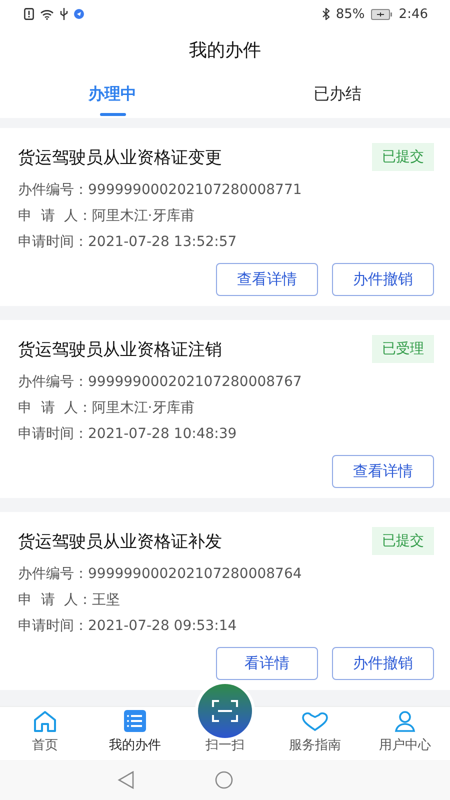 This screenshot has width=450, height=800. What do you see at coordinates (135, 745) in the screenshot?
I see `nav-label: 我的办件` at bounding box center [135, 745].